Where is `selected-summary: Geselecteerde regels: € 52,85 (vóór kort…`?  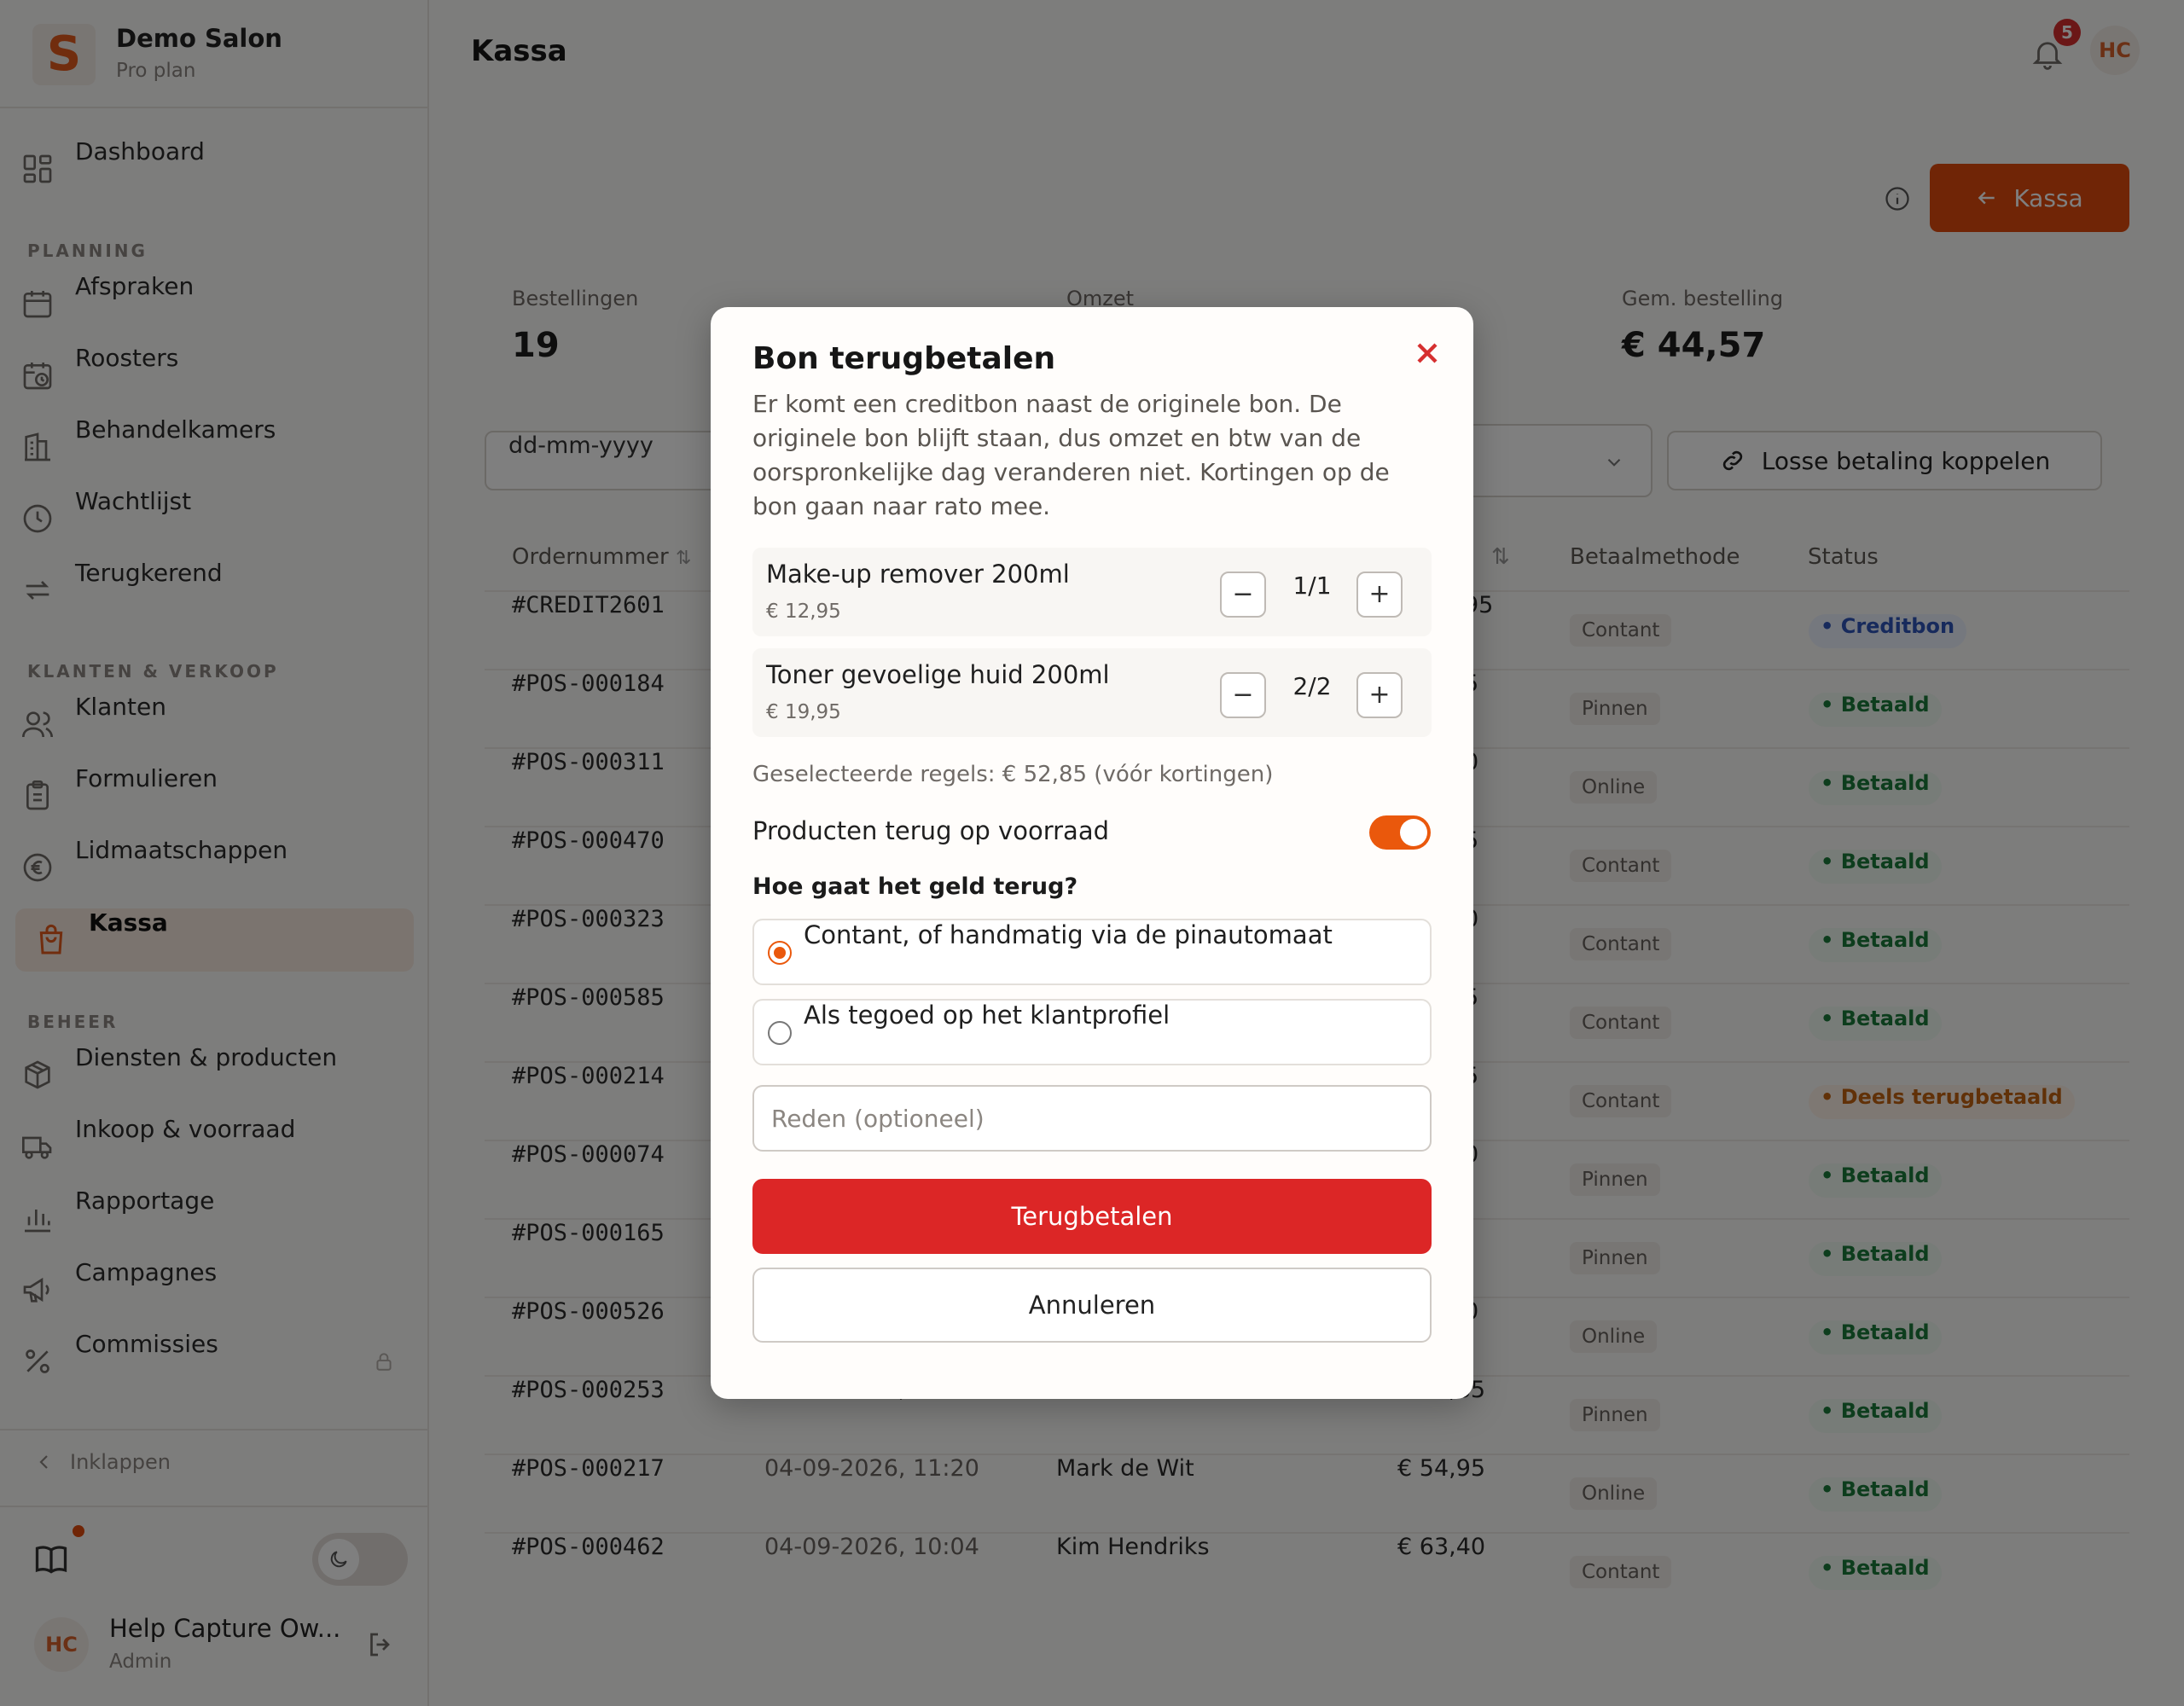
selected-summary: Geselecteerde regels: € 52,85 (vóór kort… is located at coordinates (1013, 774).